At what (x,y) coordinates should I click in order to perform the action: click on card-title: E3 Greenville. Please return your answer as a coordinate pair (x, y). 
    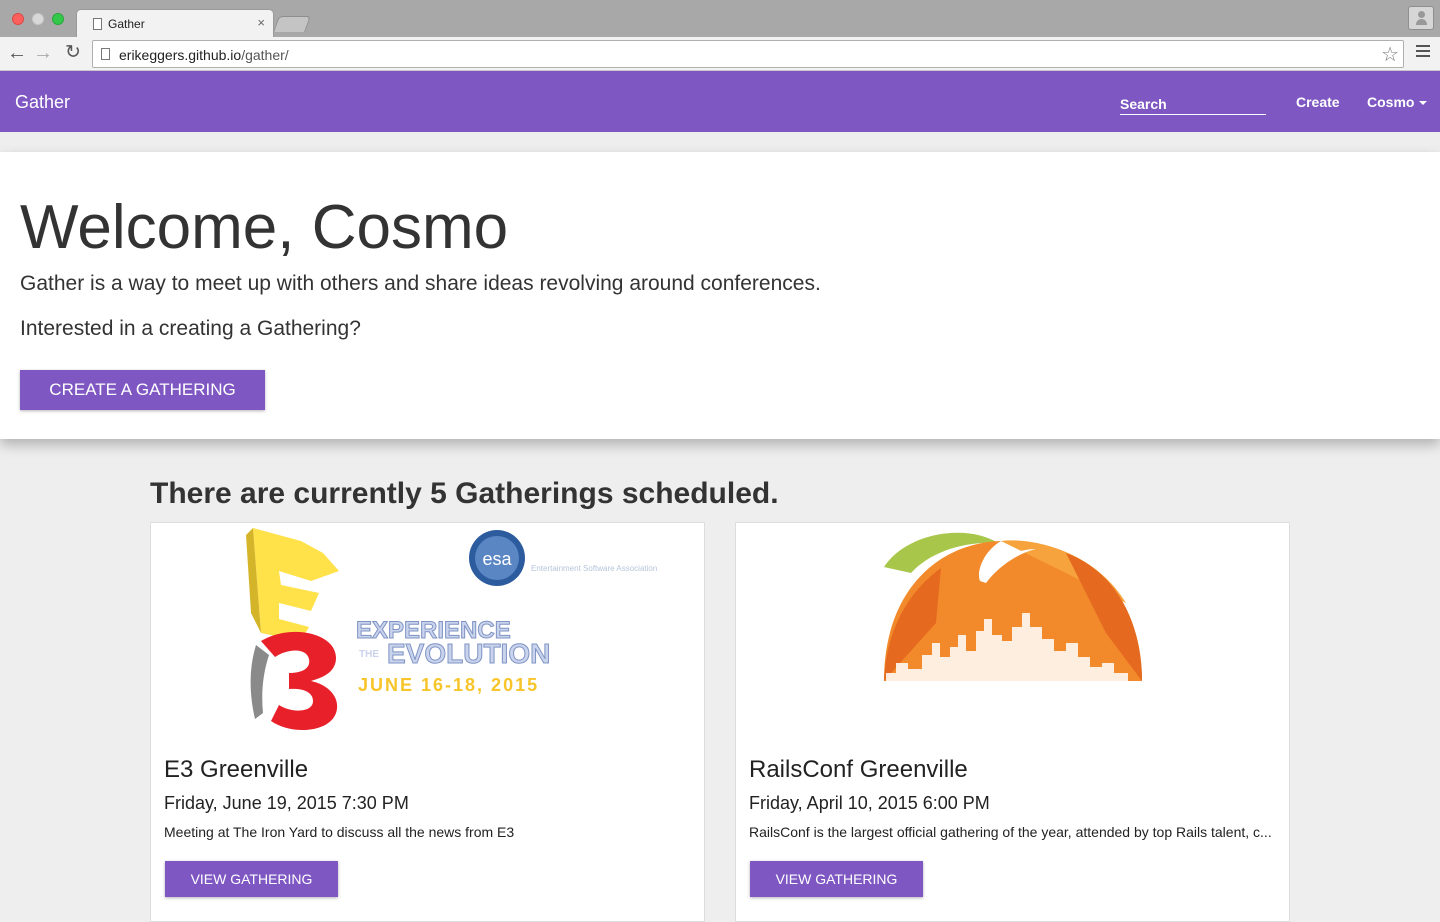
    Looking at the image, I should click on (236, 769).